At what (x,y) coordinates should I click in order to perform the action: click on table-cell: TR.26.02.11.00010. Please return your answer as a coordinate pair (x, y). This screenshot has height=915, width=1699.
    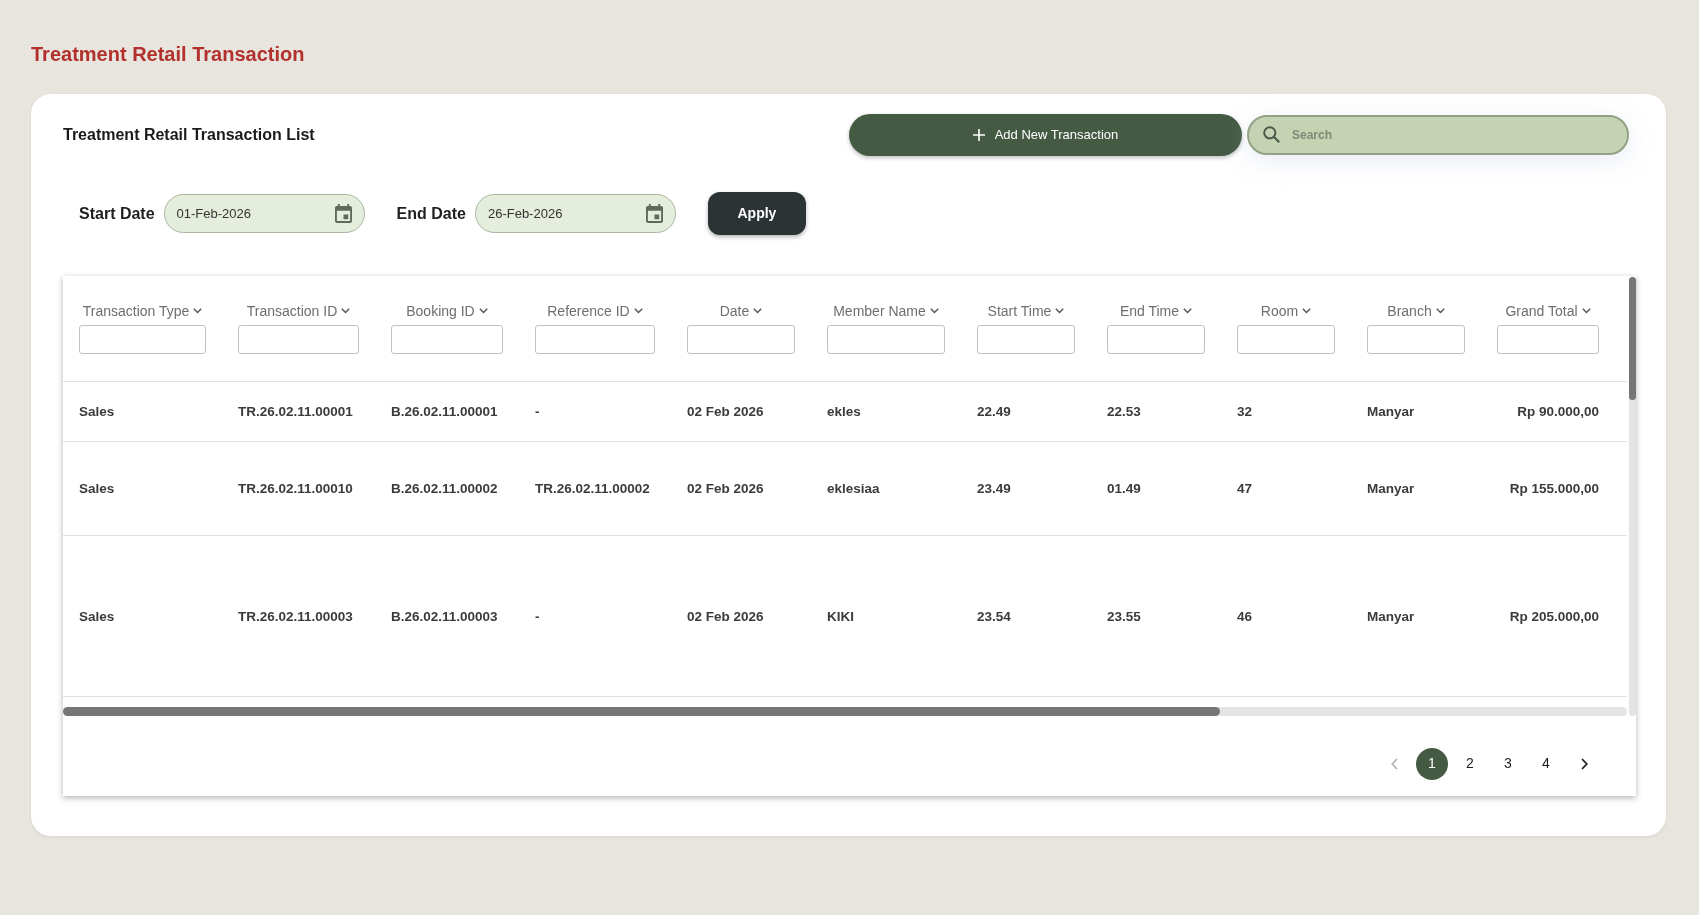
    Looking at the image, I should click on (295, 488).